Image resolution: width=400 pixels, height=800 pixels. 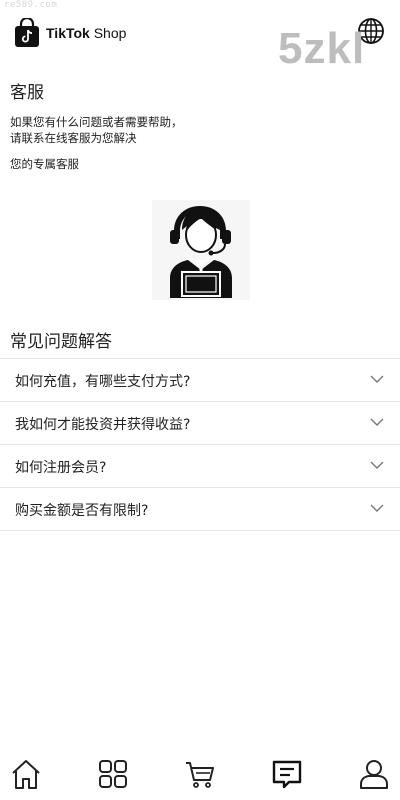 I want to click on cart-icon, so click(x=200, y=774).